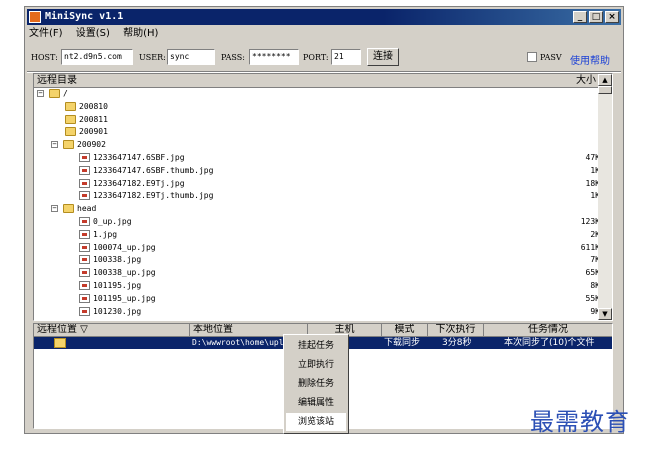 The width and height of the screenshot is (653, 449). I want to click on item-name: 200901, so click(93, 132).